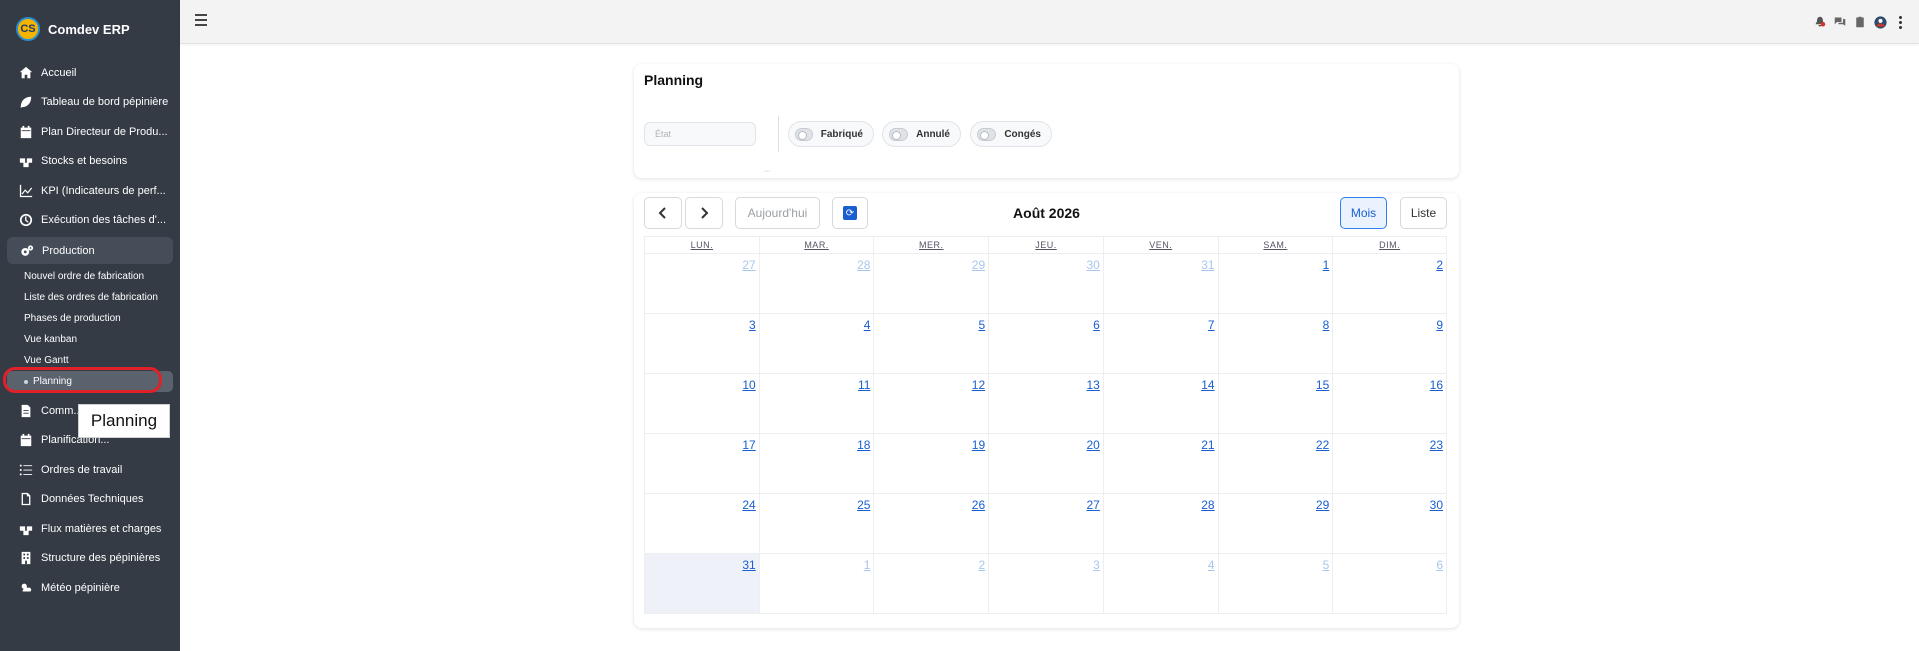  Describe the element at coordinates (831, 134) in the screenshot. I see `toggle-fabrique: Fabriqué` at that location.